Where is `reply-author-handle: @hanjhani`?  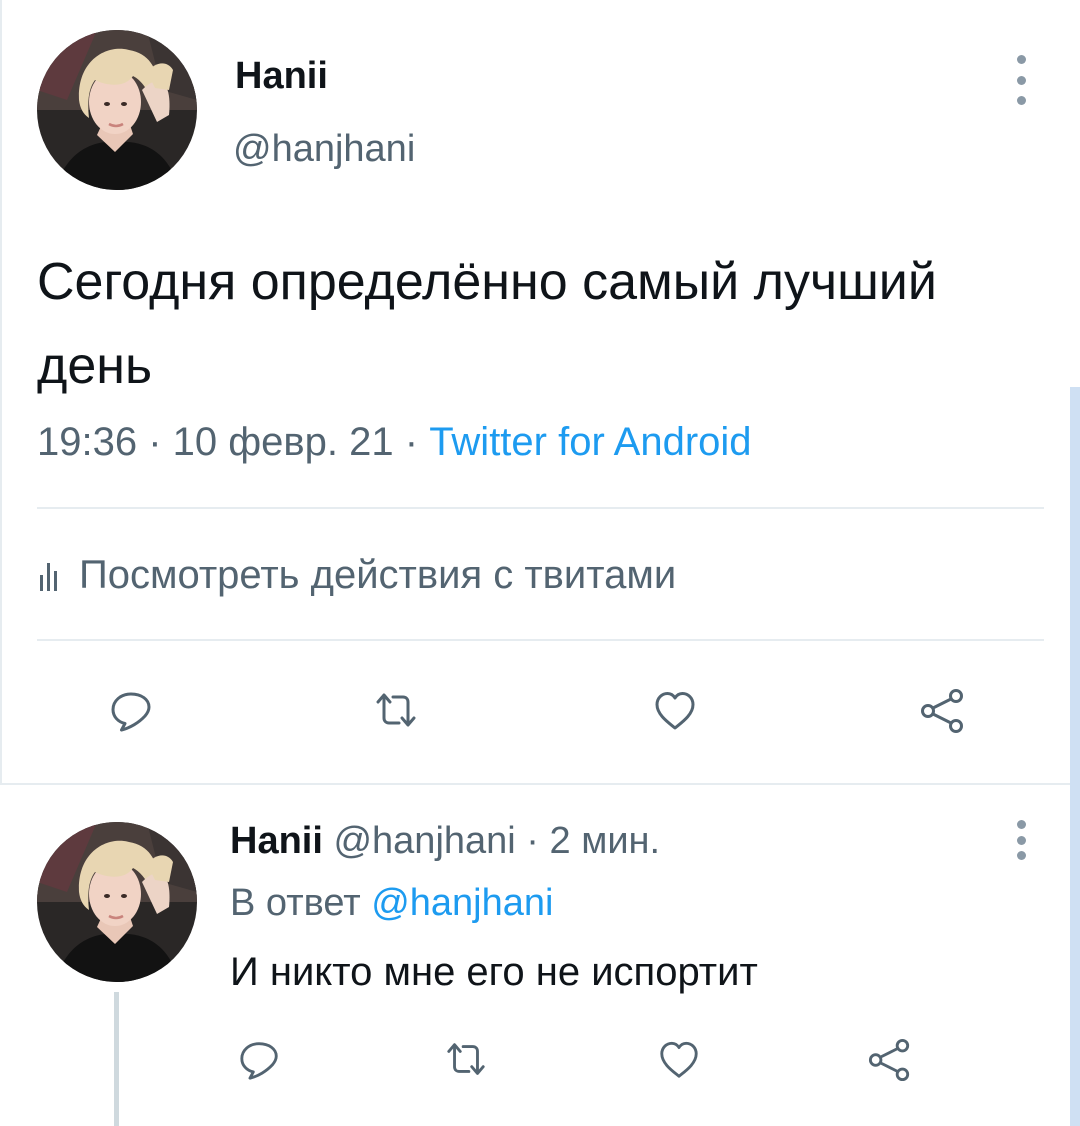 reply-author-handle: @hanjhani is located at coordinates (424, 841).